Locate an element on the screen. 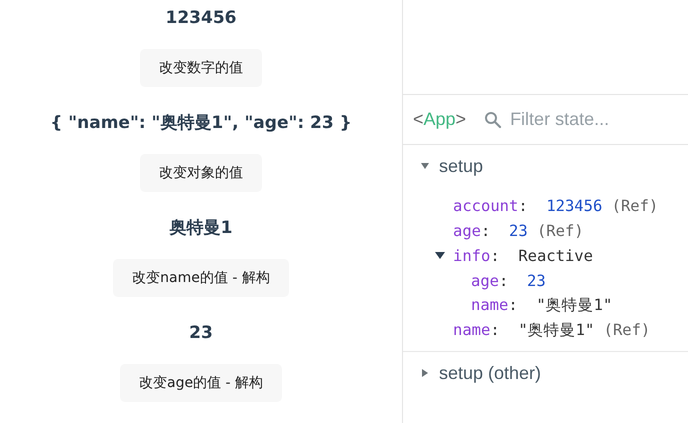 The image size is (688, 423). change-button: 改变数字的值 is located at coordinates (201, 68).